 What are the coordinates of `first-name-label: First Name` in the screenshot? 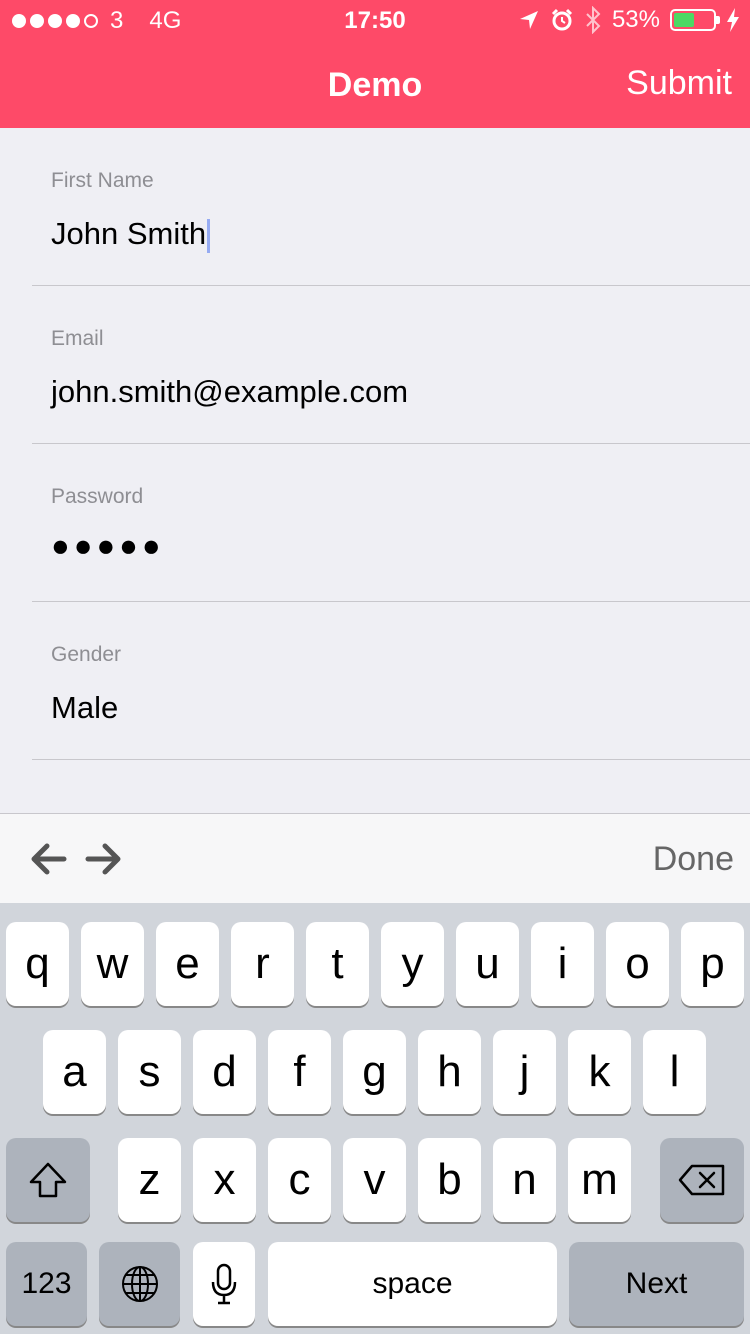 It's located at (102, 180).